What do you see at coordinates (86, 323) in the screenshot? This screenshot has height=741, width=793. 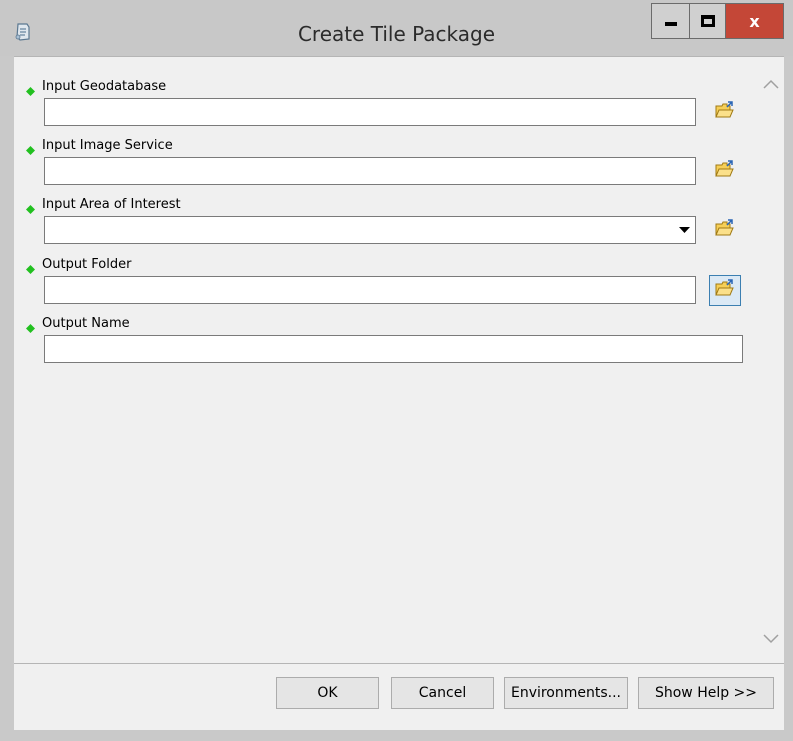 I see `param-label: Output Name` at bounding box center [86, 323].